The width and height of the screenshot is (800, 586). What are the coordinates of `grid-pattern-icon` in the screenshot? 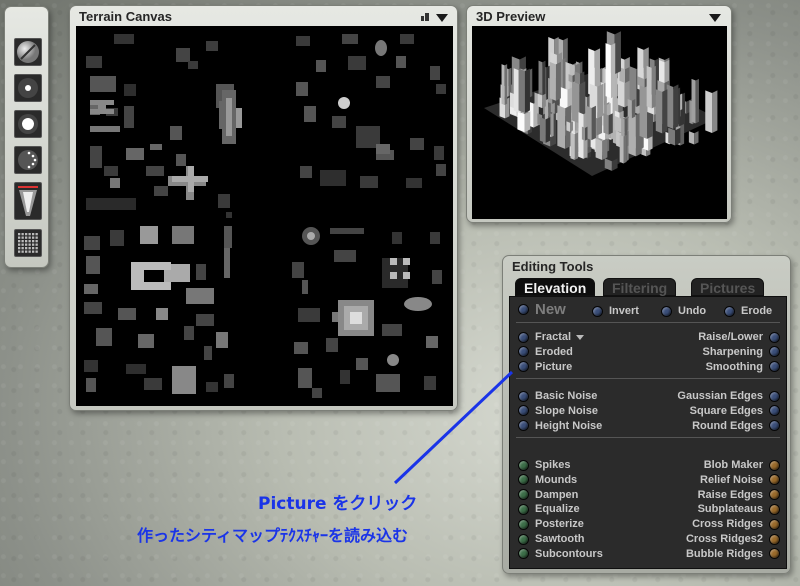 It's located at (28, 243).